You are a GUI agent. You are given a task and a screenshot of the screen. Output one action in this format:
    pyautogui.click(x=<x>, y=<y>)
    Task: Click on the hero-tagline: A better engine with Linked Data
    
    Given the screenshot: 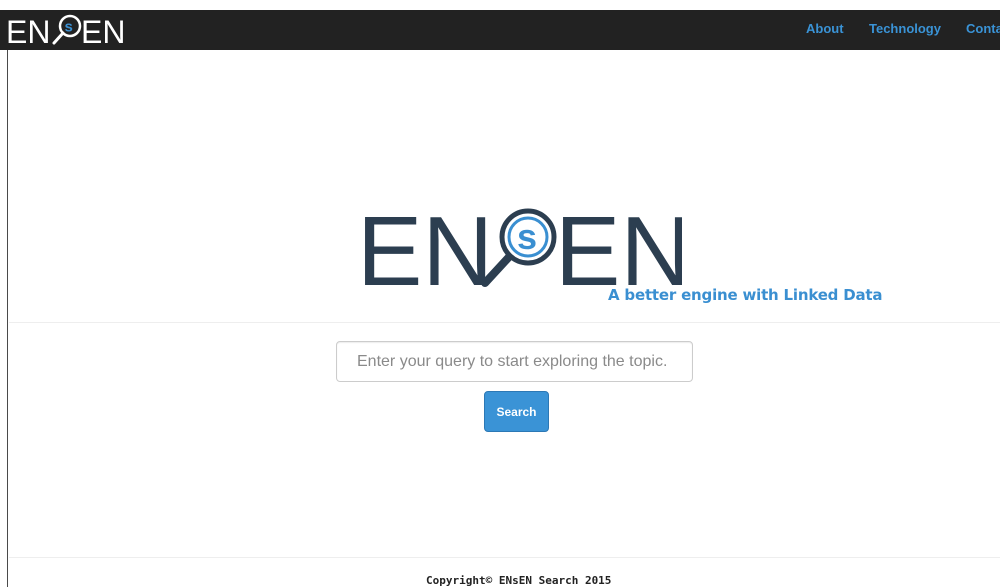 What is the action you would take?
    pyautogui.click(x=745, y=295)
    